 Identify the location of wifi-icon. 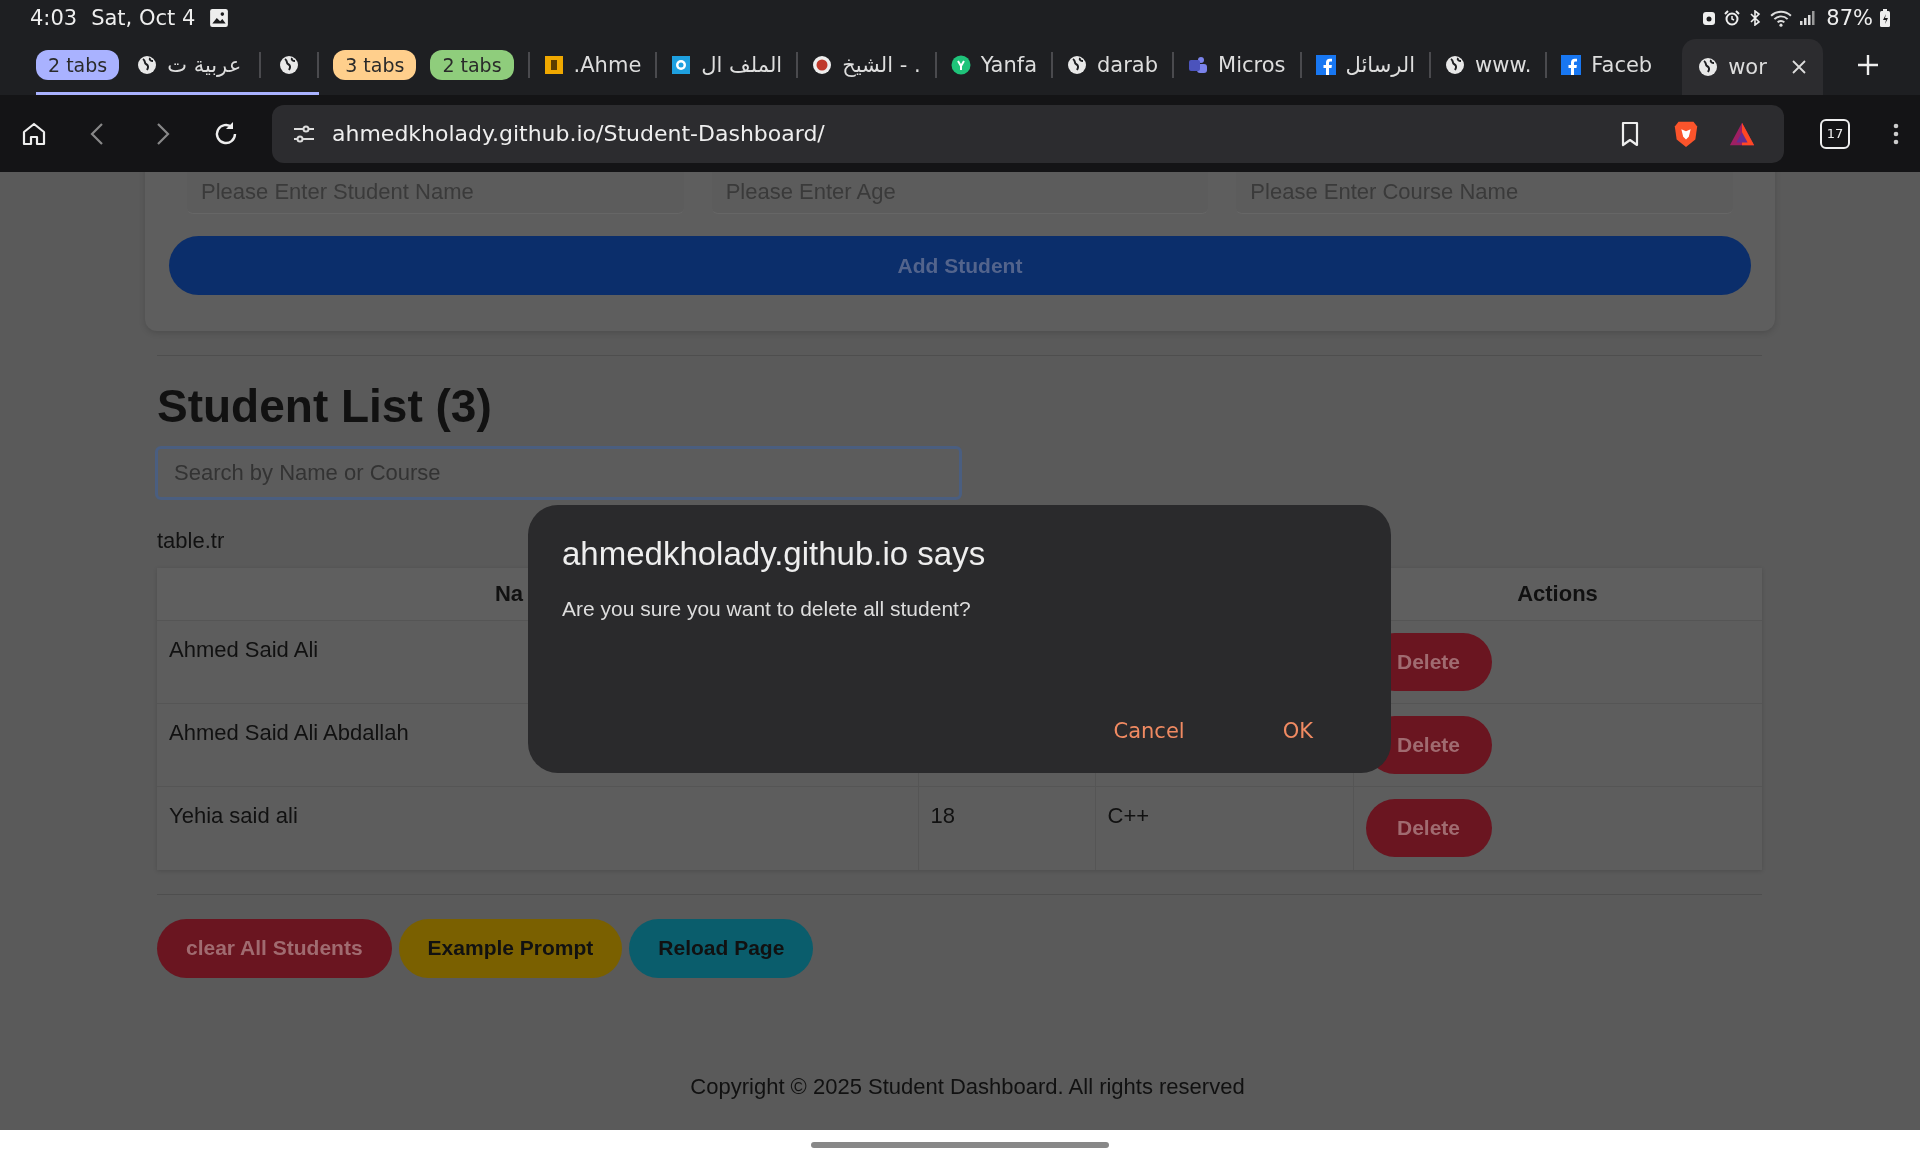
(1781, 17).